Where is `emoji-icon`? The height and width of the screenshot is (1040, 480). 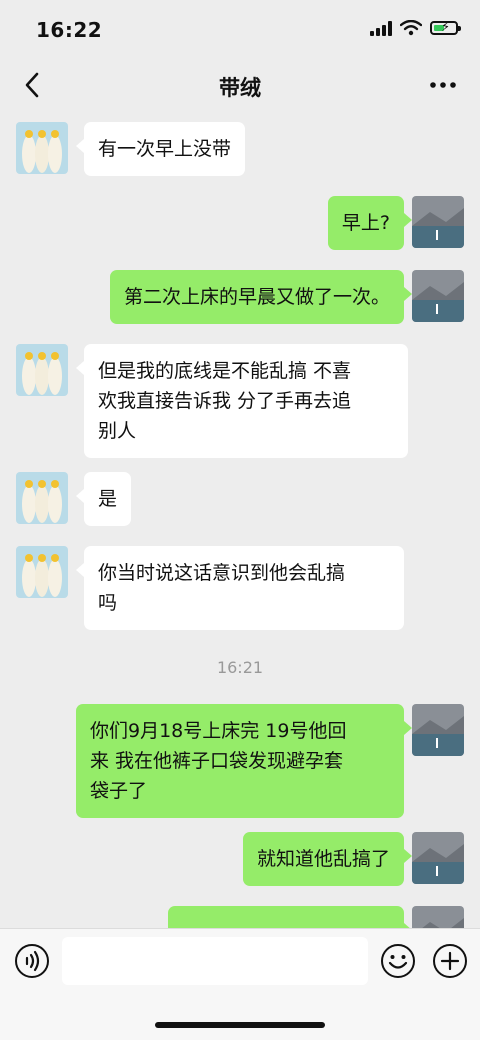
emoji-icon is located at coordinates (398, 961).